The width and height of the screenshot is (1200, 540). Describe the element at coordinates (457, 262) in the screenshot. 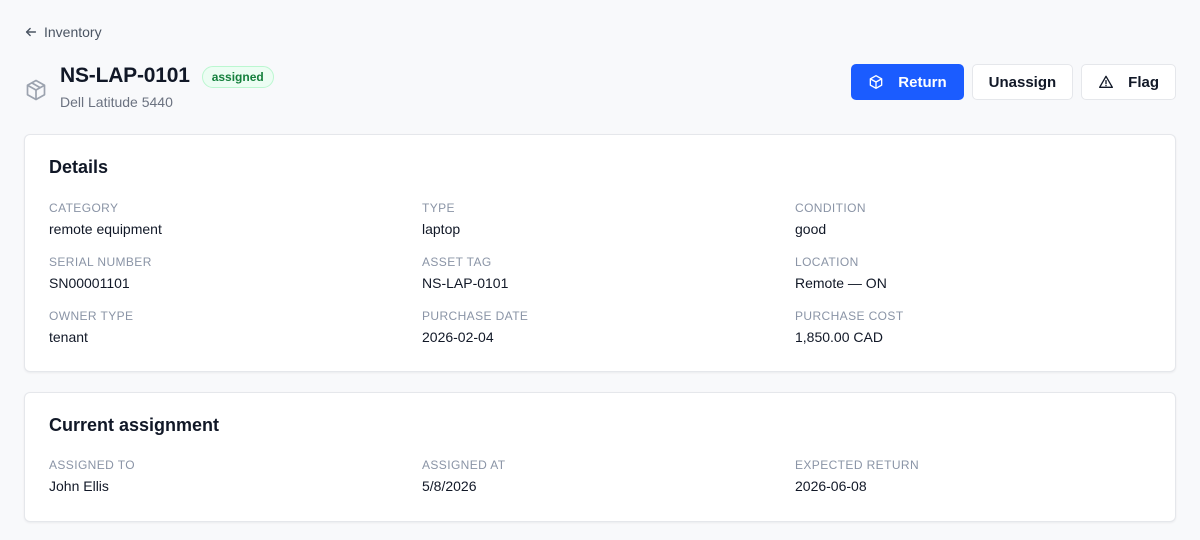

I see `field-label: ASSET TAG` at that location.